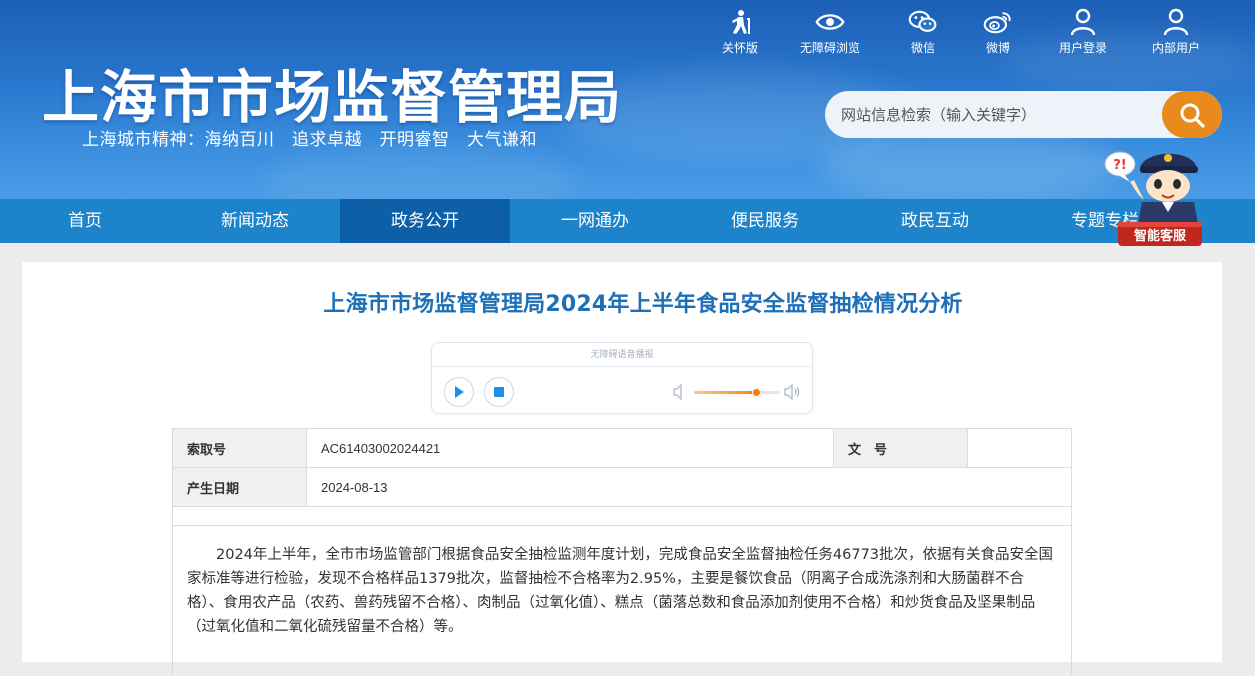 The width and height of the screenshot is (1255, 676). I want to click on wechat-link: 微信, so click(923, 32).